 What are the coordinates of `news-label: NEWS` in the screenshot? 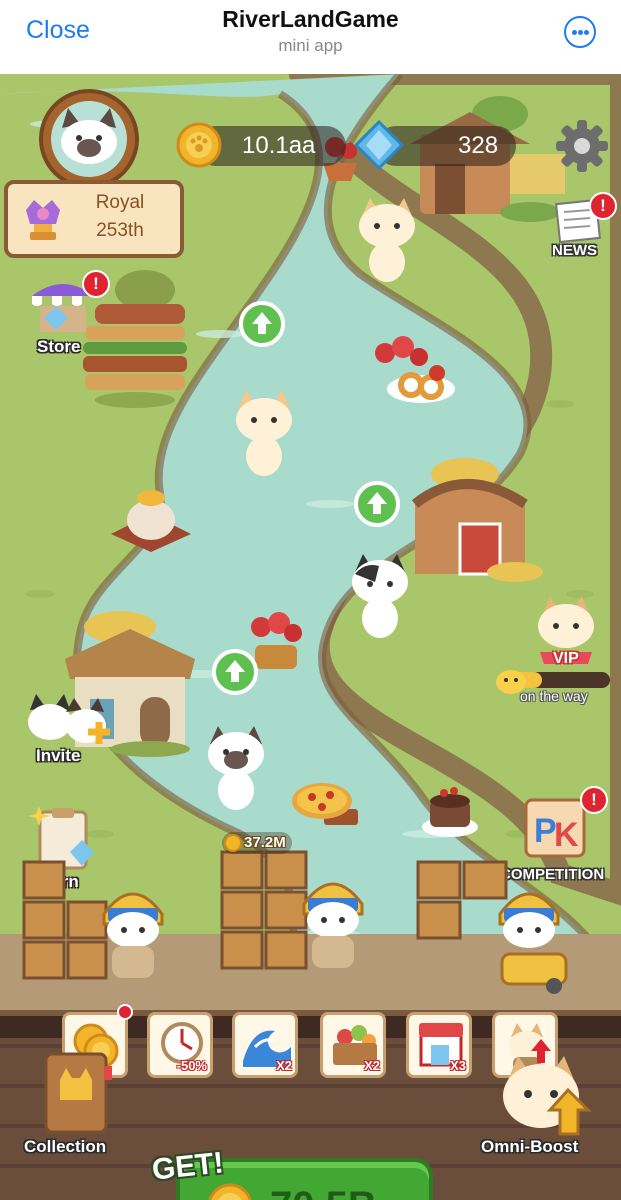 It's located at (574, 250).